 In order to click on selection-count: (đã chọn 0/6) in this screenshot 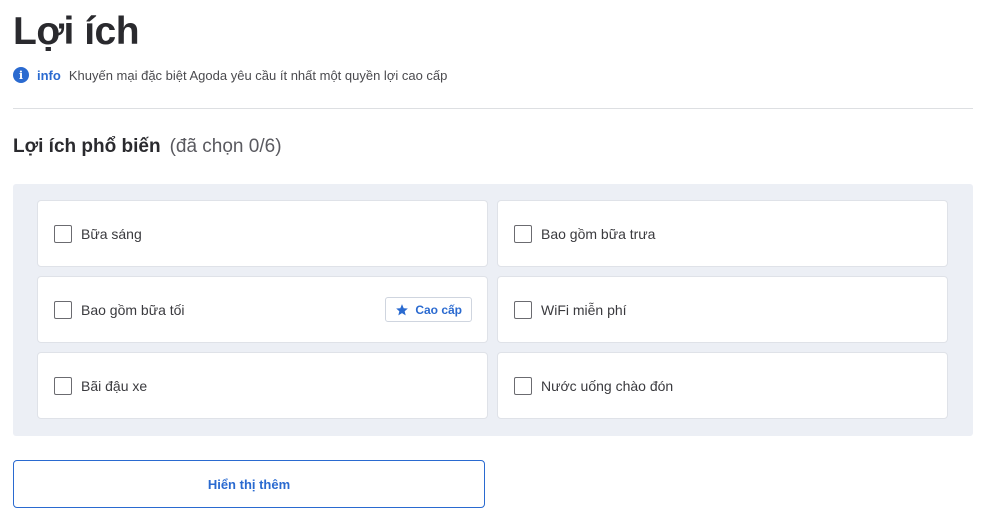, I will do `click(225, 146)`.